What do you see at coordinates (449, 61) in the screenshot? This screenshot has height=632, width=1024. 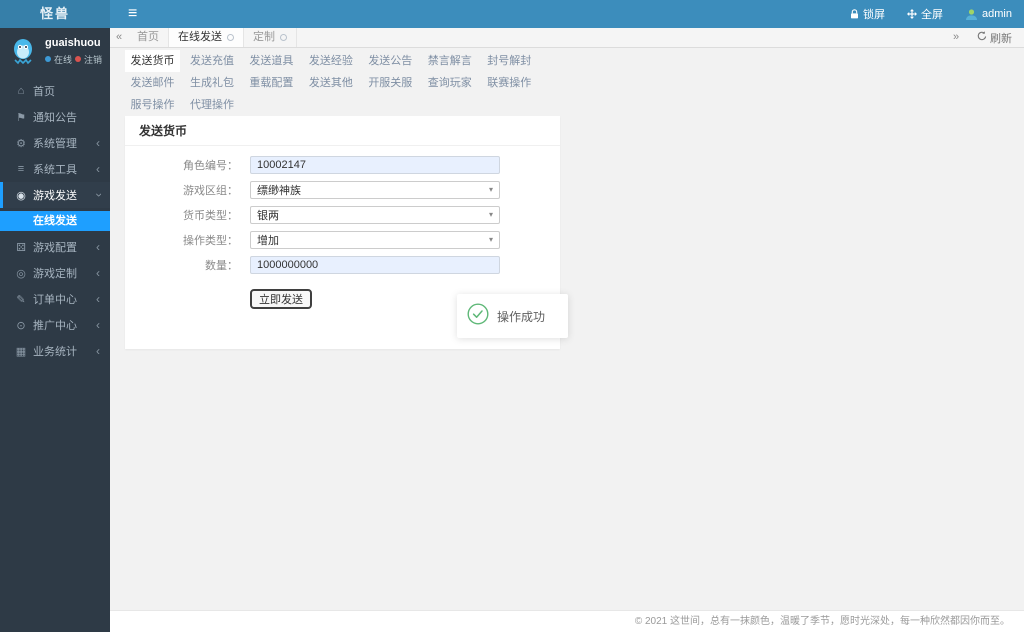 I see `send-tab-mute-unmute: 禁言解言` at bounding box center [449, 61].